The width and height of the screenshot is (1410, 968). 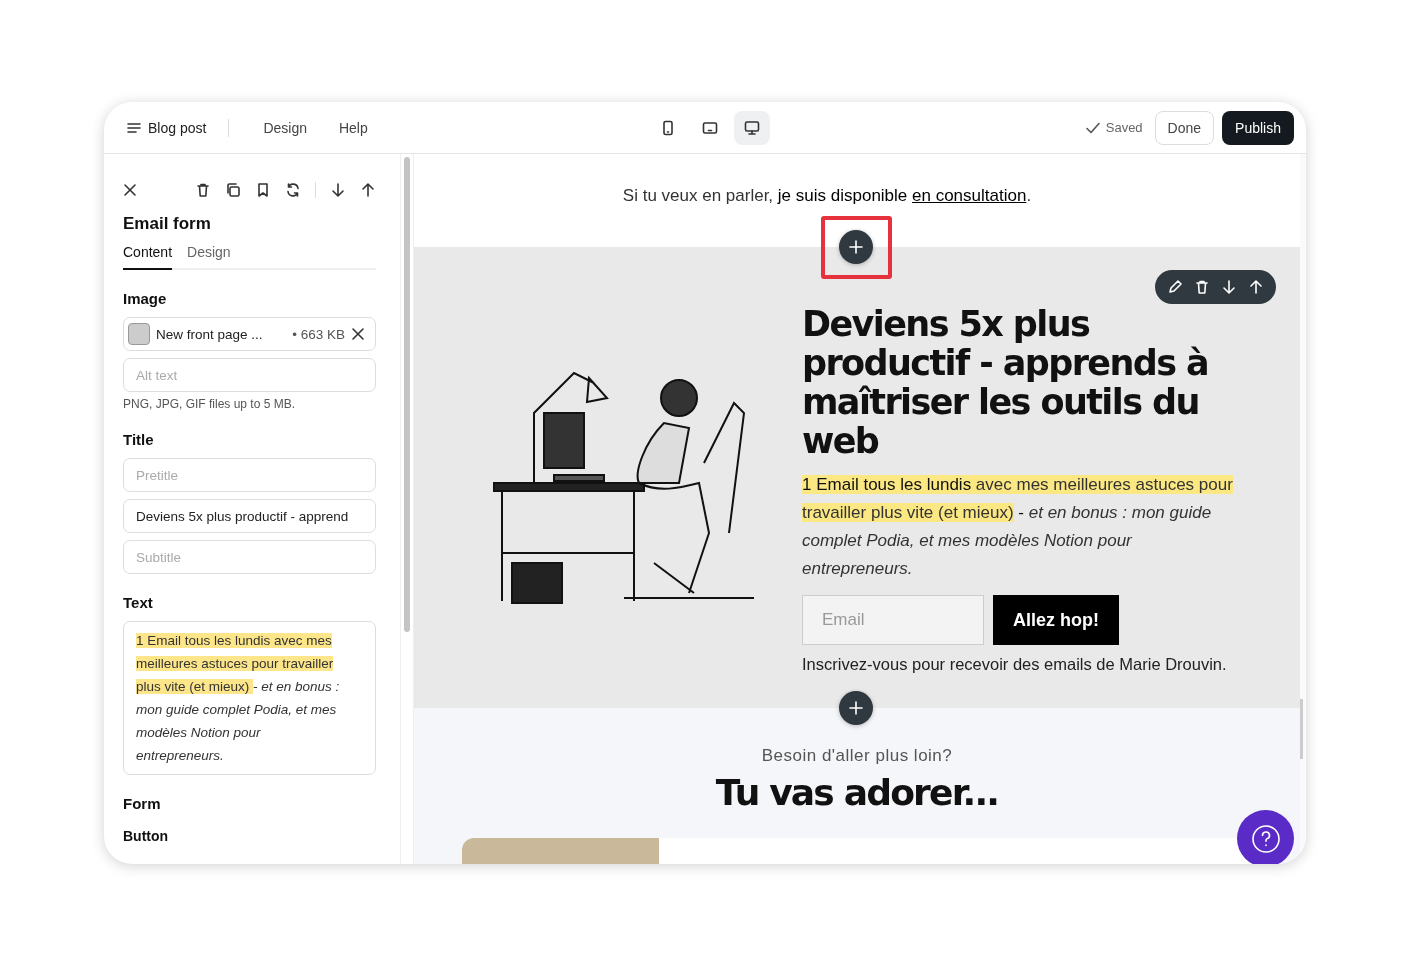 I want to click on edit-button, so click(x=1175, y=287).